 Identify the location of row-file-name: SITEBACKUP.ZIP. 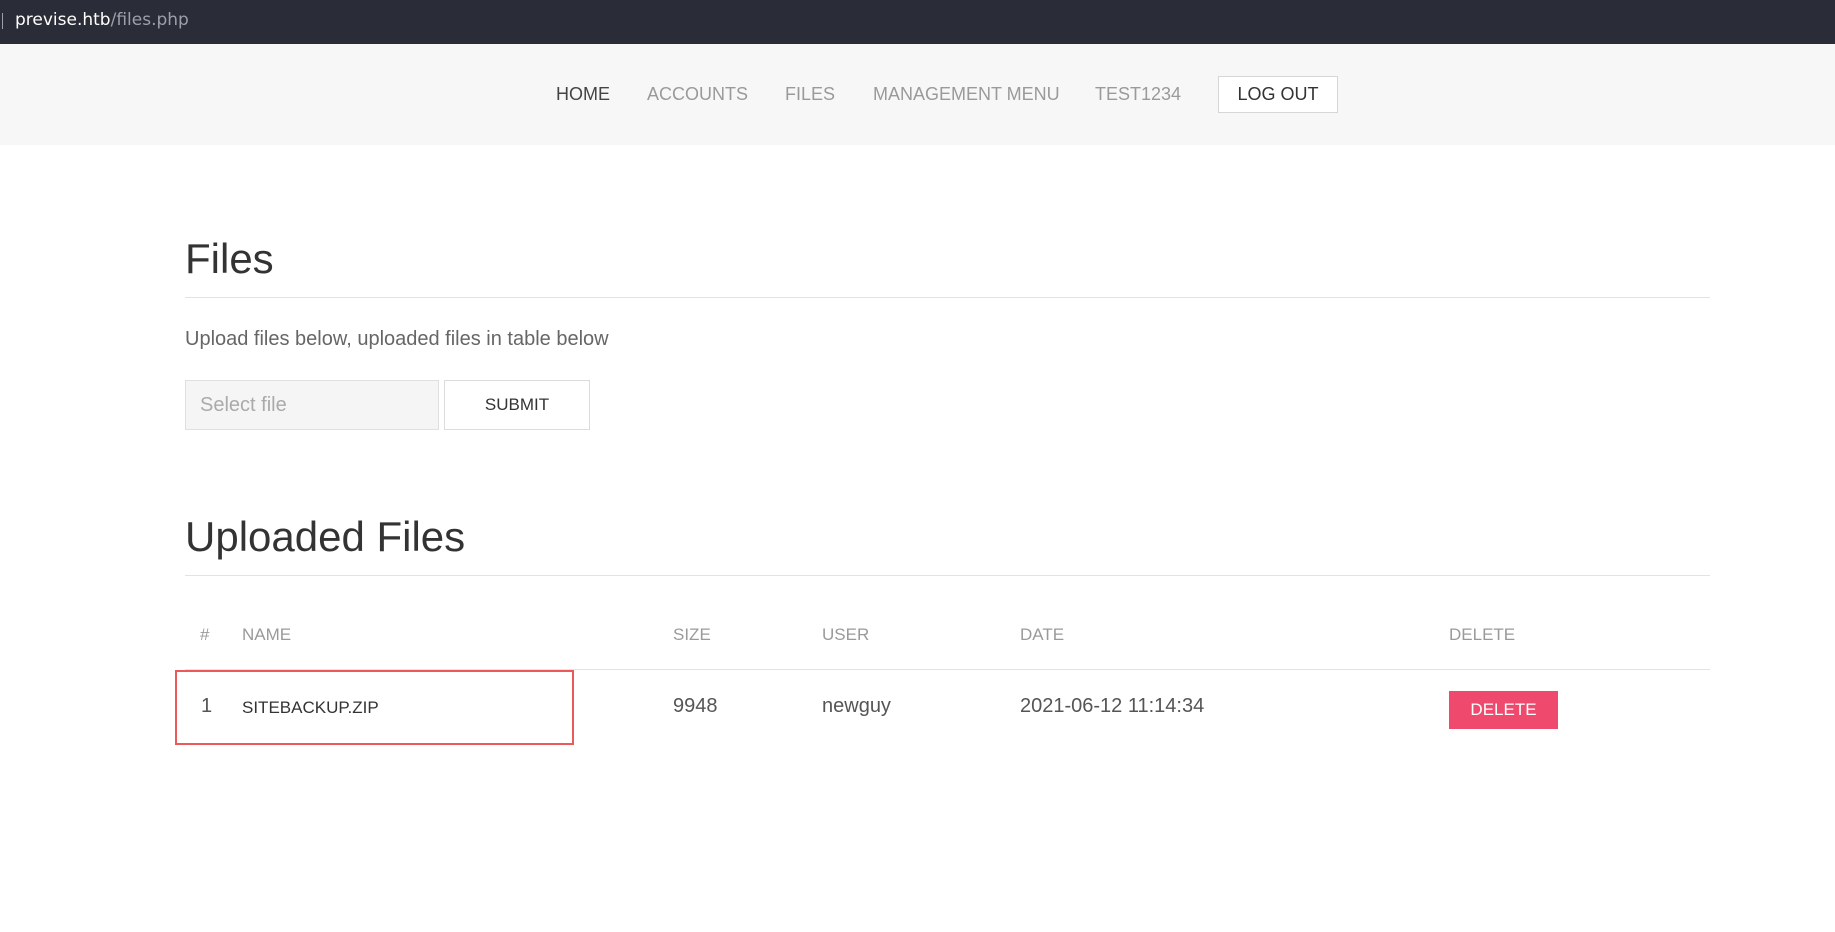
(310, 708).